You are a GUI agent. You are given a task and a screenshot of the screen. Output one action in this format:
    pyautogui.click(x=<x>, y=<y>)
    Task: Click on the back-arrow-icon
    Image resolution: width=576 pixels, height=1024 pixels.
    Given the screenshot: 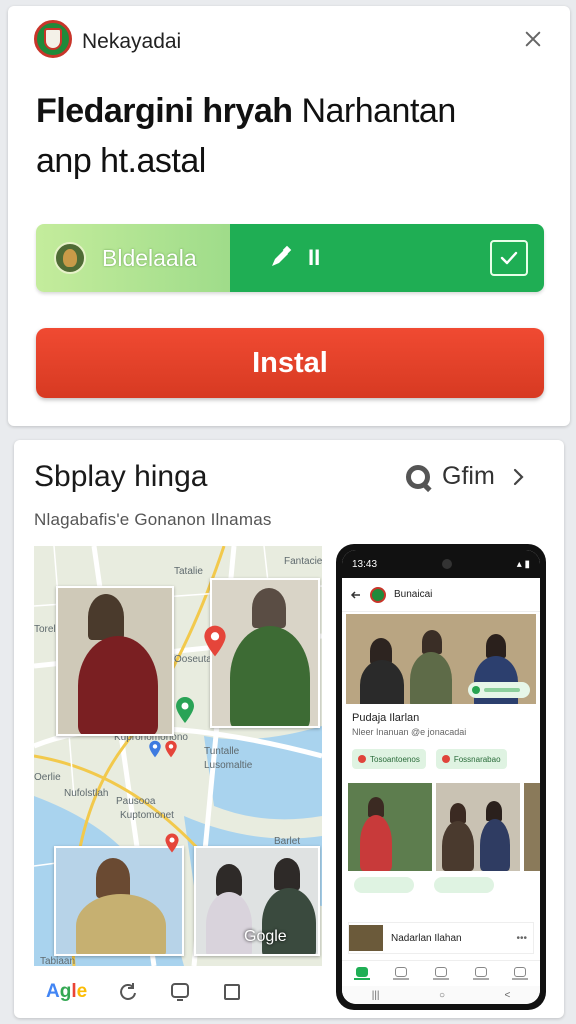 What is the action you would take?
    pyautogui.click(x=356, y=595)
    